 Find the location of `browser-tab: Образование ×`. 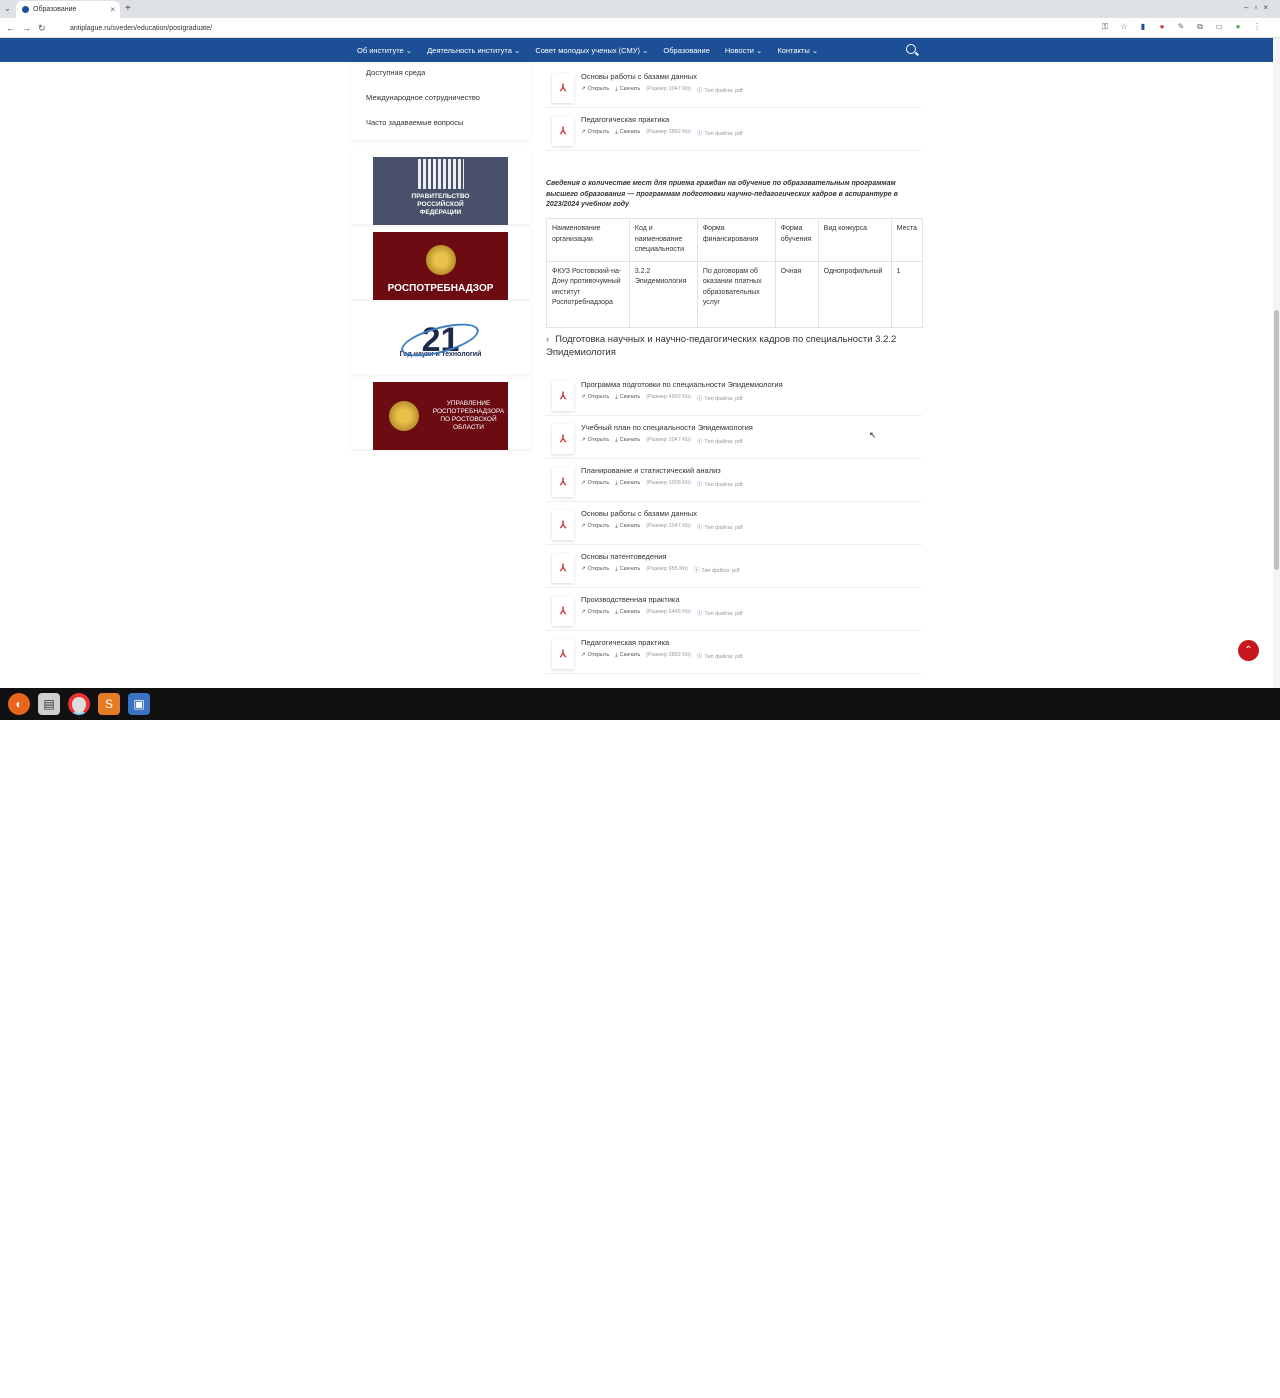

browser-tab: Образование × is located at coordinates (68, 9).